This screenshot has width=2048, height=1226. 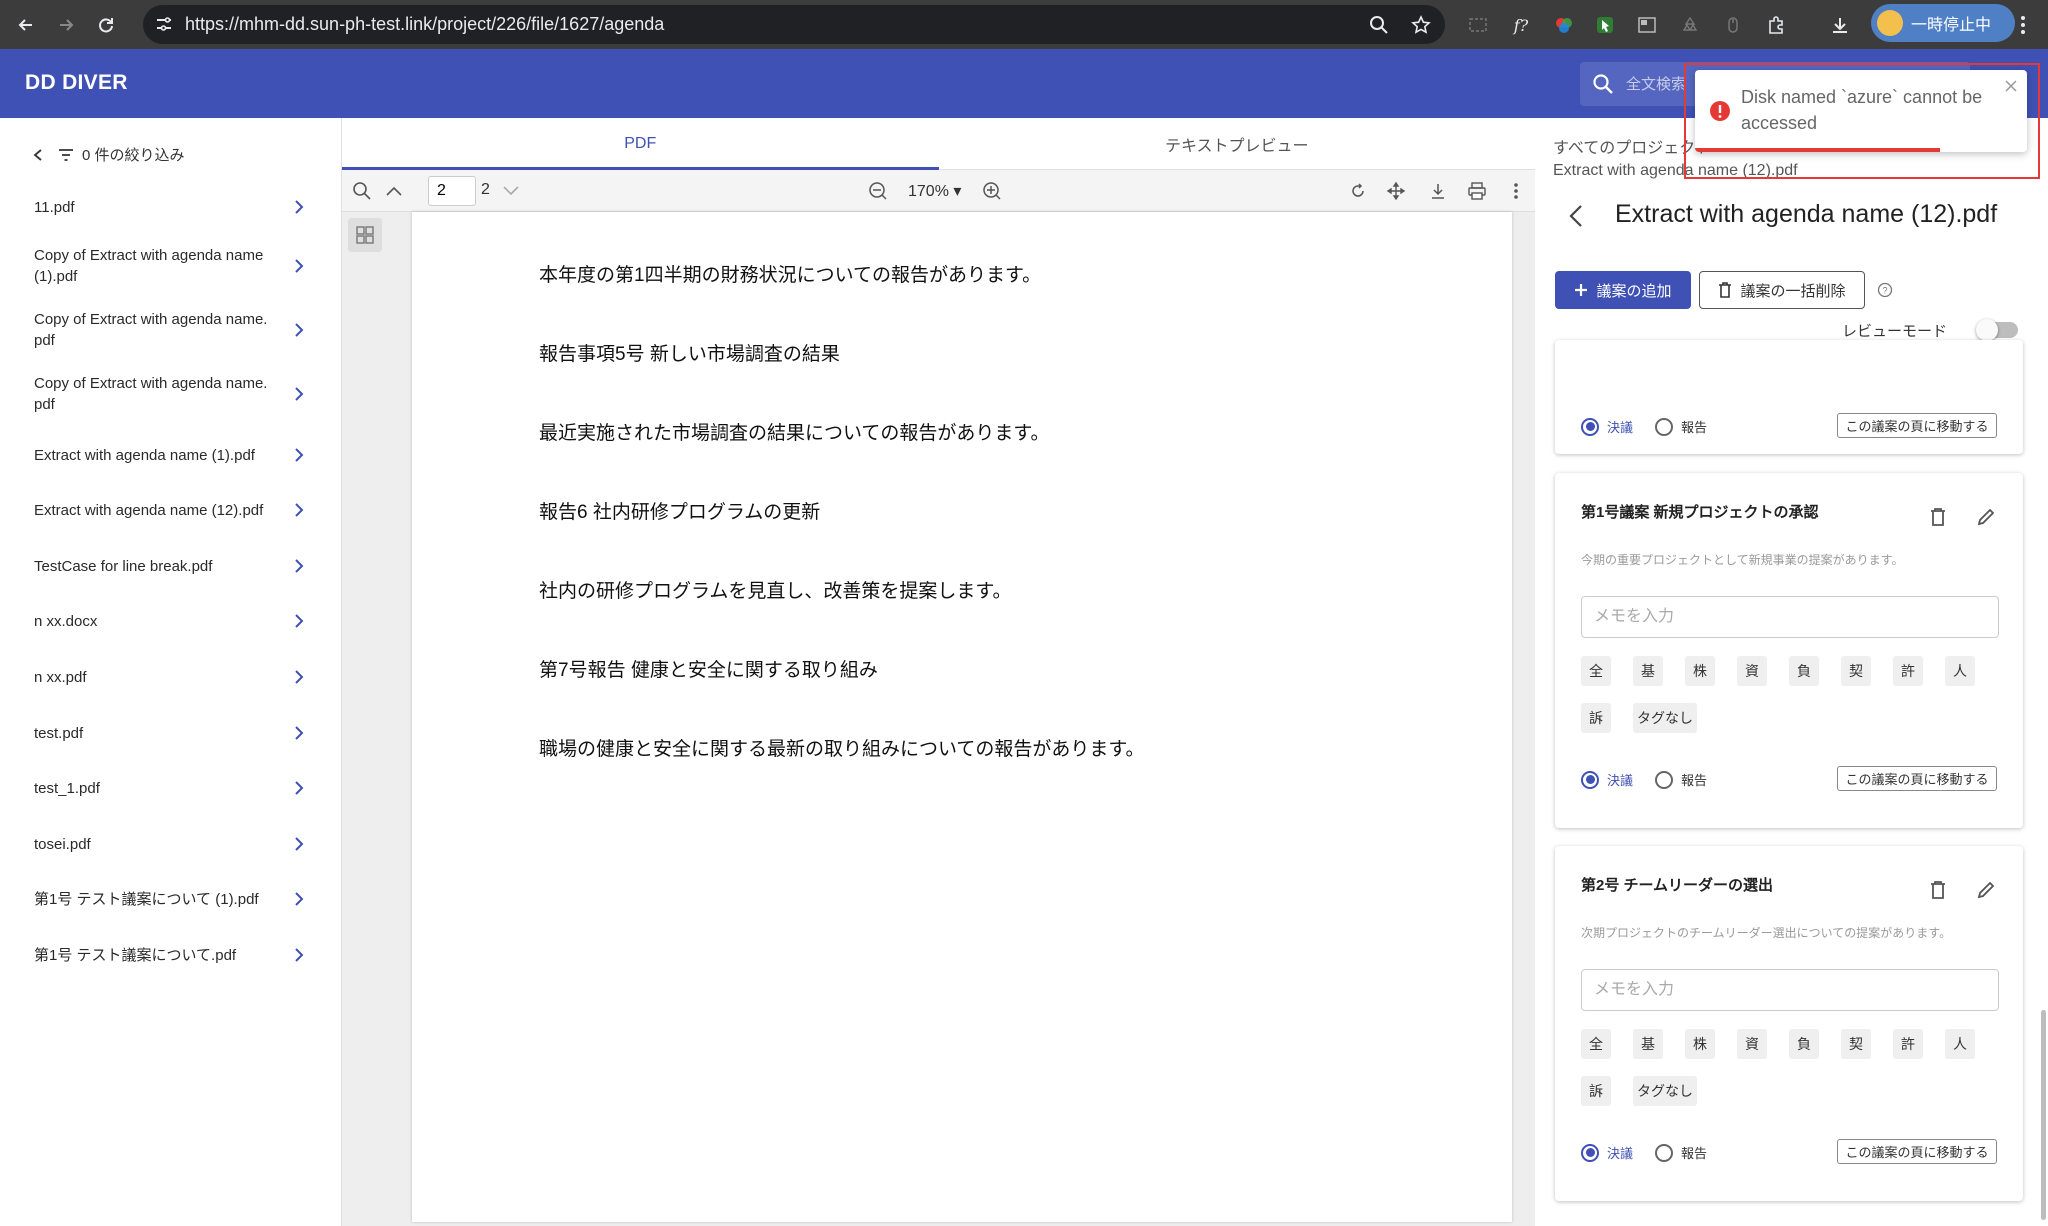 I want to click on help-icon: ?, so click(x=1885, y=290).